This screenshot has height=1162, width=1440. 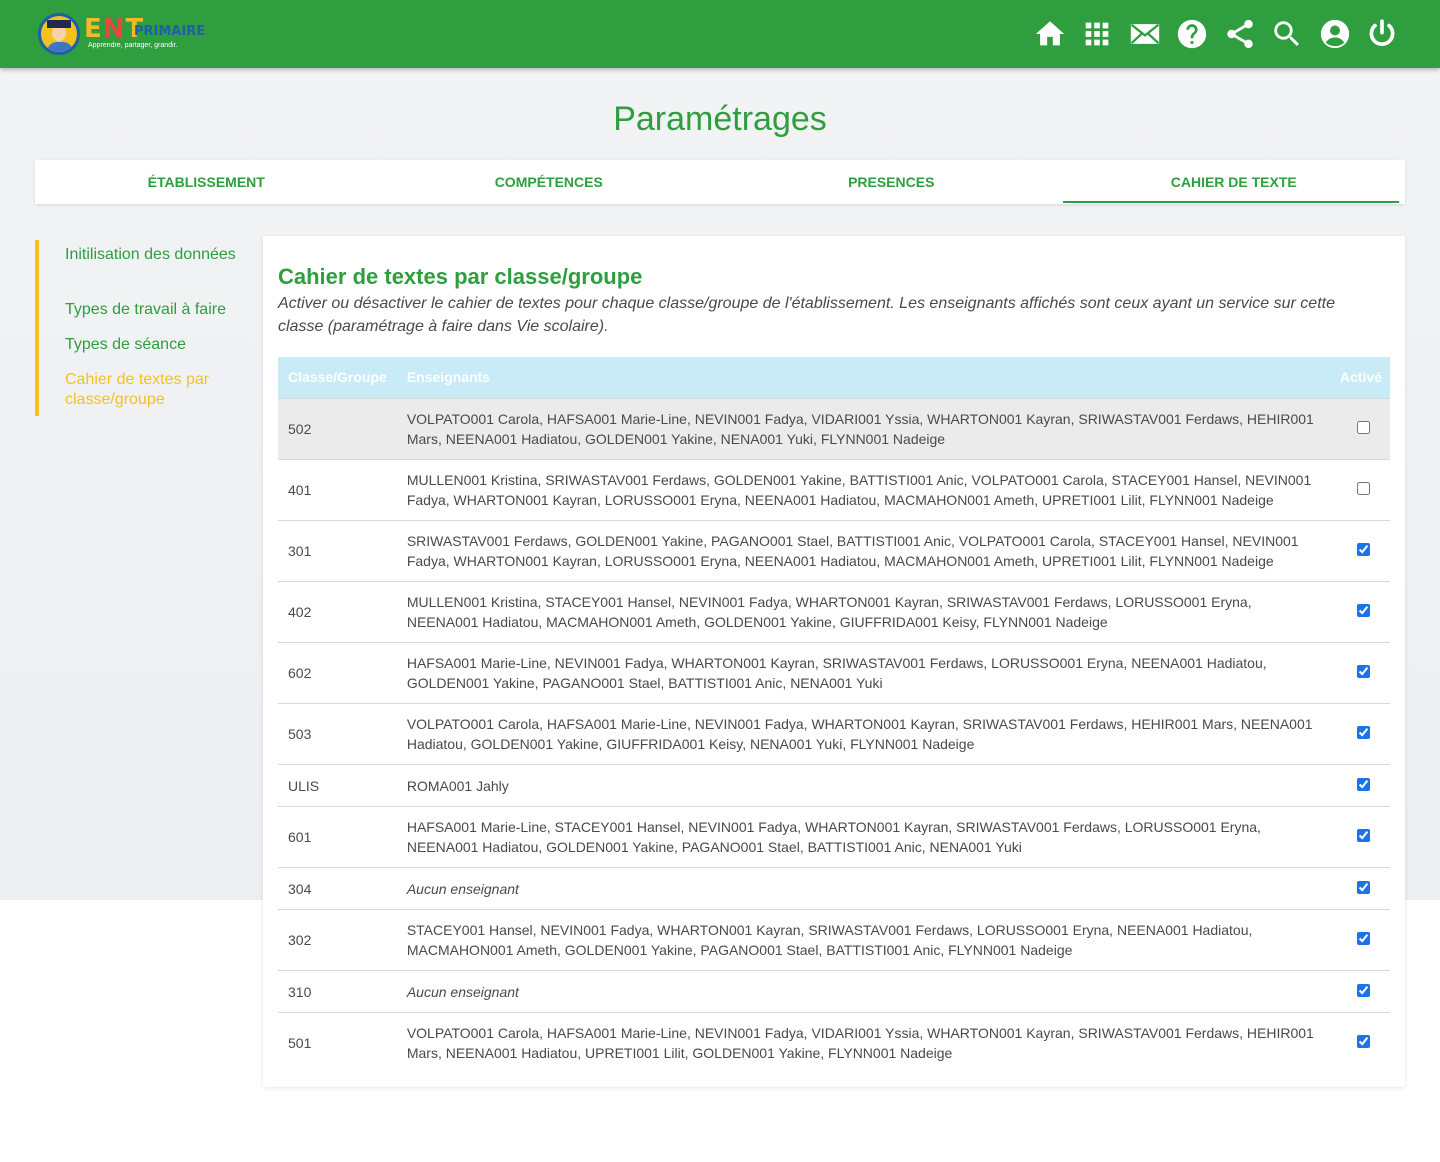 What do you see at coordinates (337, 939) in the screenshot?
I see `class-name-cell: 302` at bounding box center [337, 939].